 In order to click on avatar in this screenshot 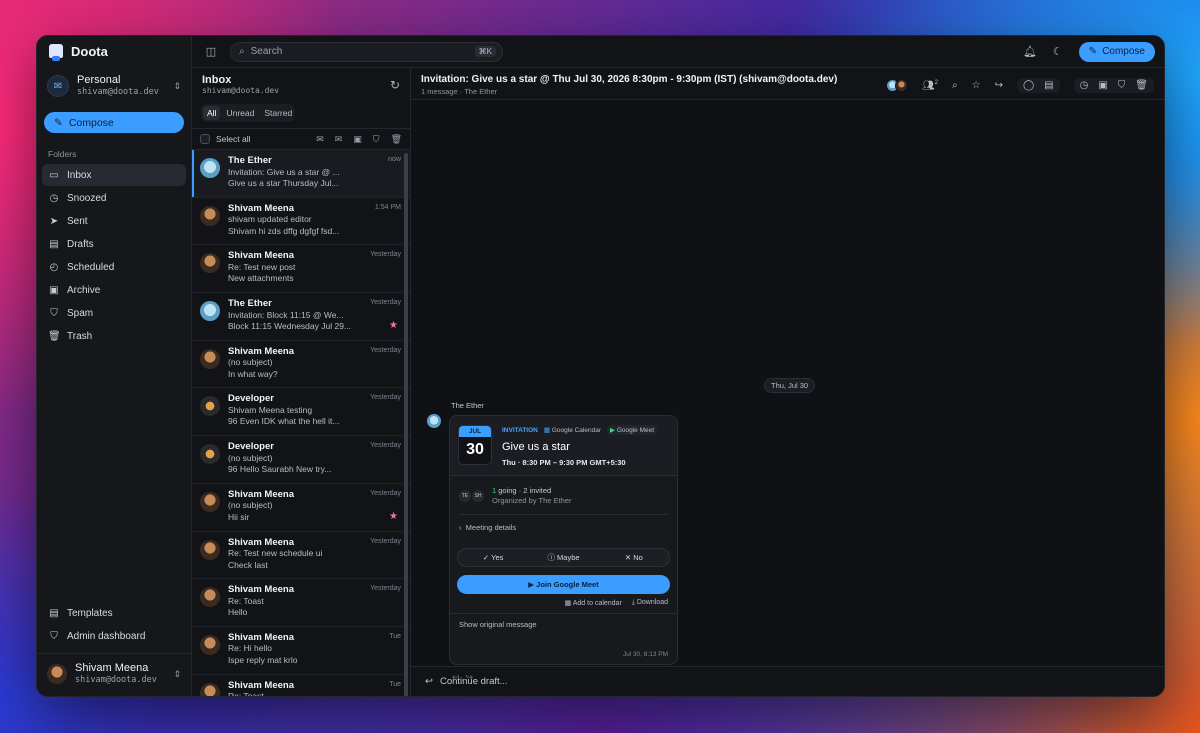, I will do `click(210, 501)`.